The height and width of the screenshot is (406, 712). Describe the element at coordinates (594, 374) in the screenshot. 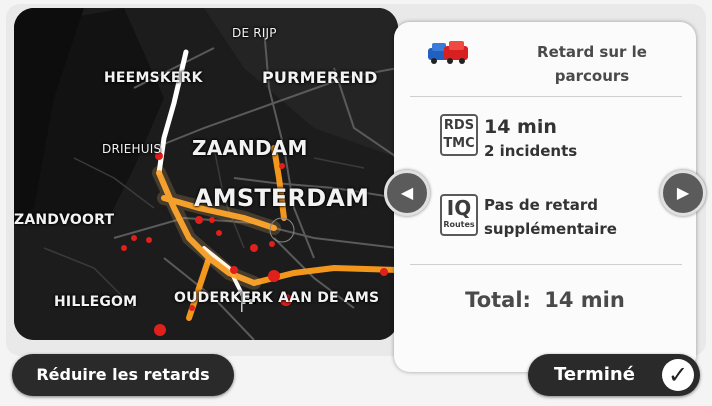

I see `done-label: Terminé` at that location.